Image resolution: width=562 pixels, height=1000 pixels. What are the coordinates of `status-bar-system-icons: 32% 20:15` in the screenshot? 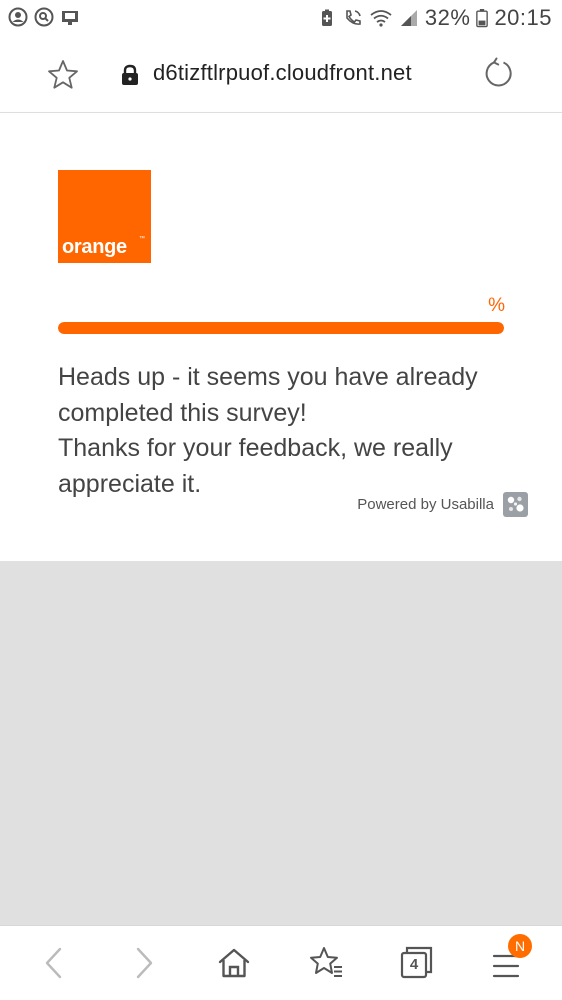 It's located at (434, 18).